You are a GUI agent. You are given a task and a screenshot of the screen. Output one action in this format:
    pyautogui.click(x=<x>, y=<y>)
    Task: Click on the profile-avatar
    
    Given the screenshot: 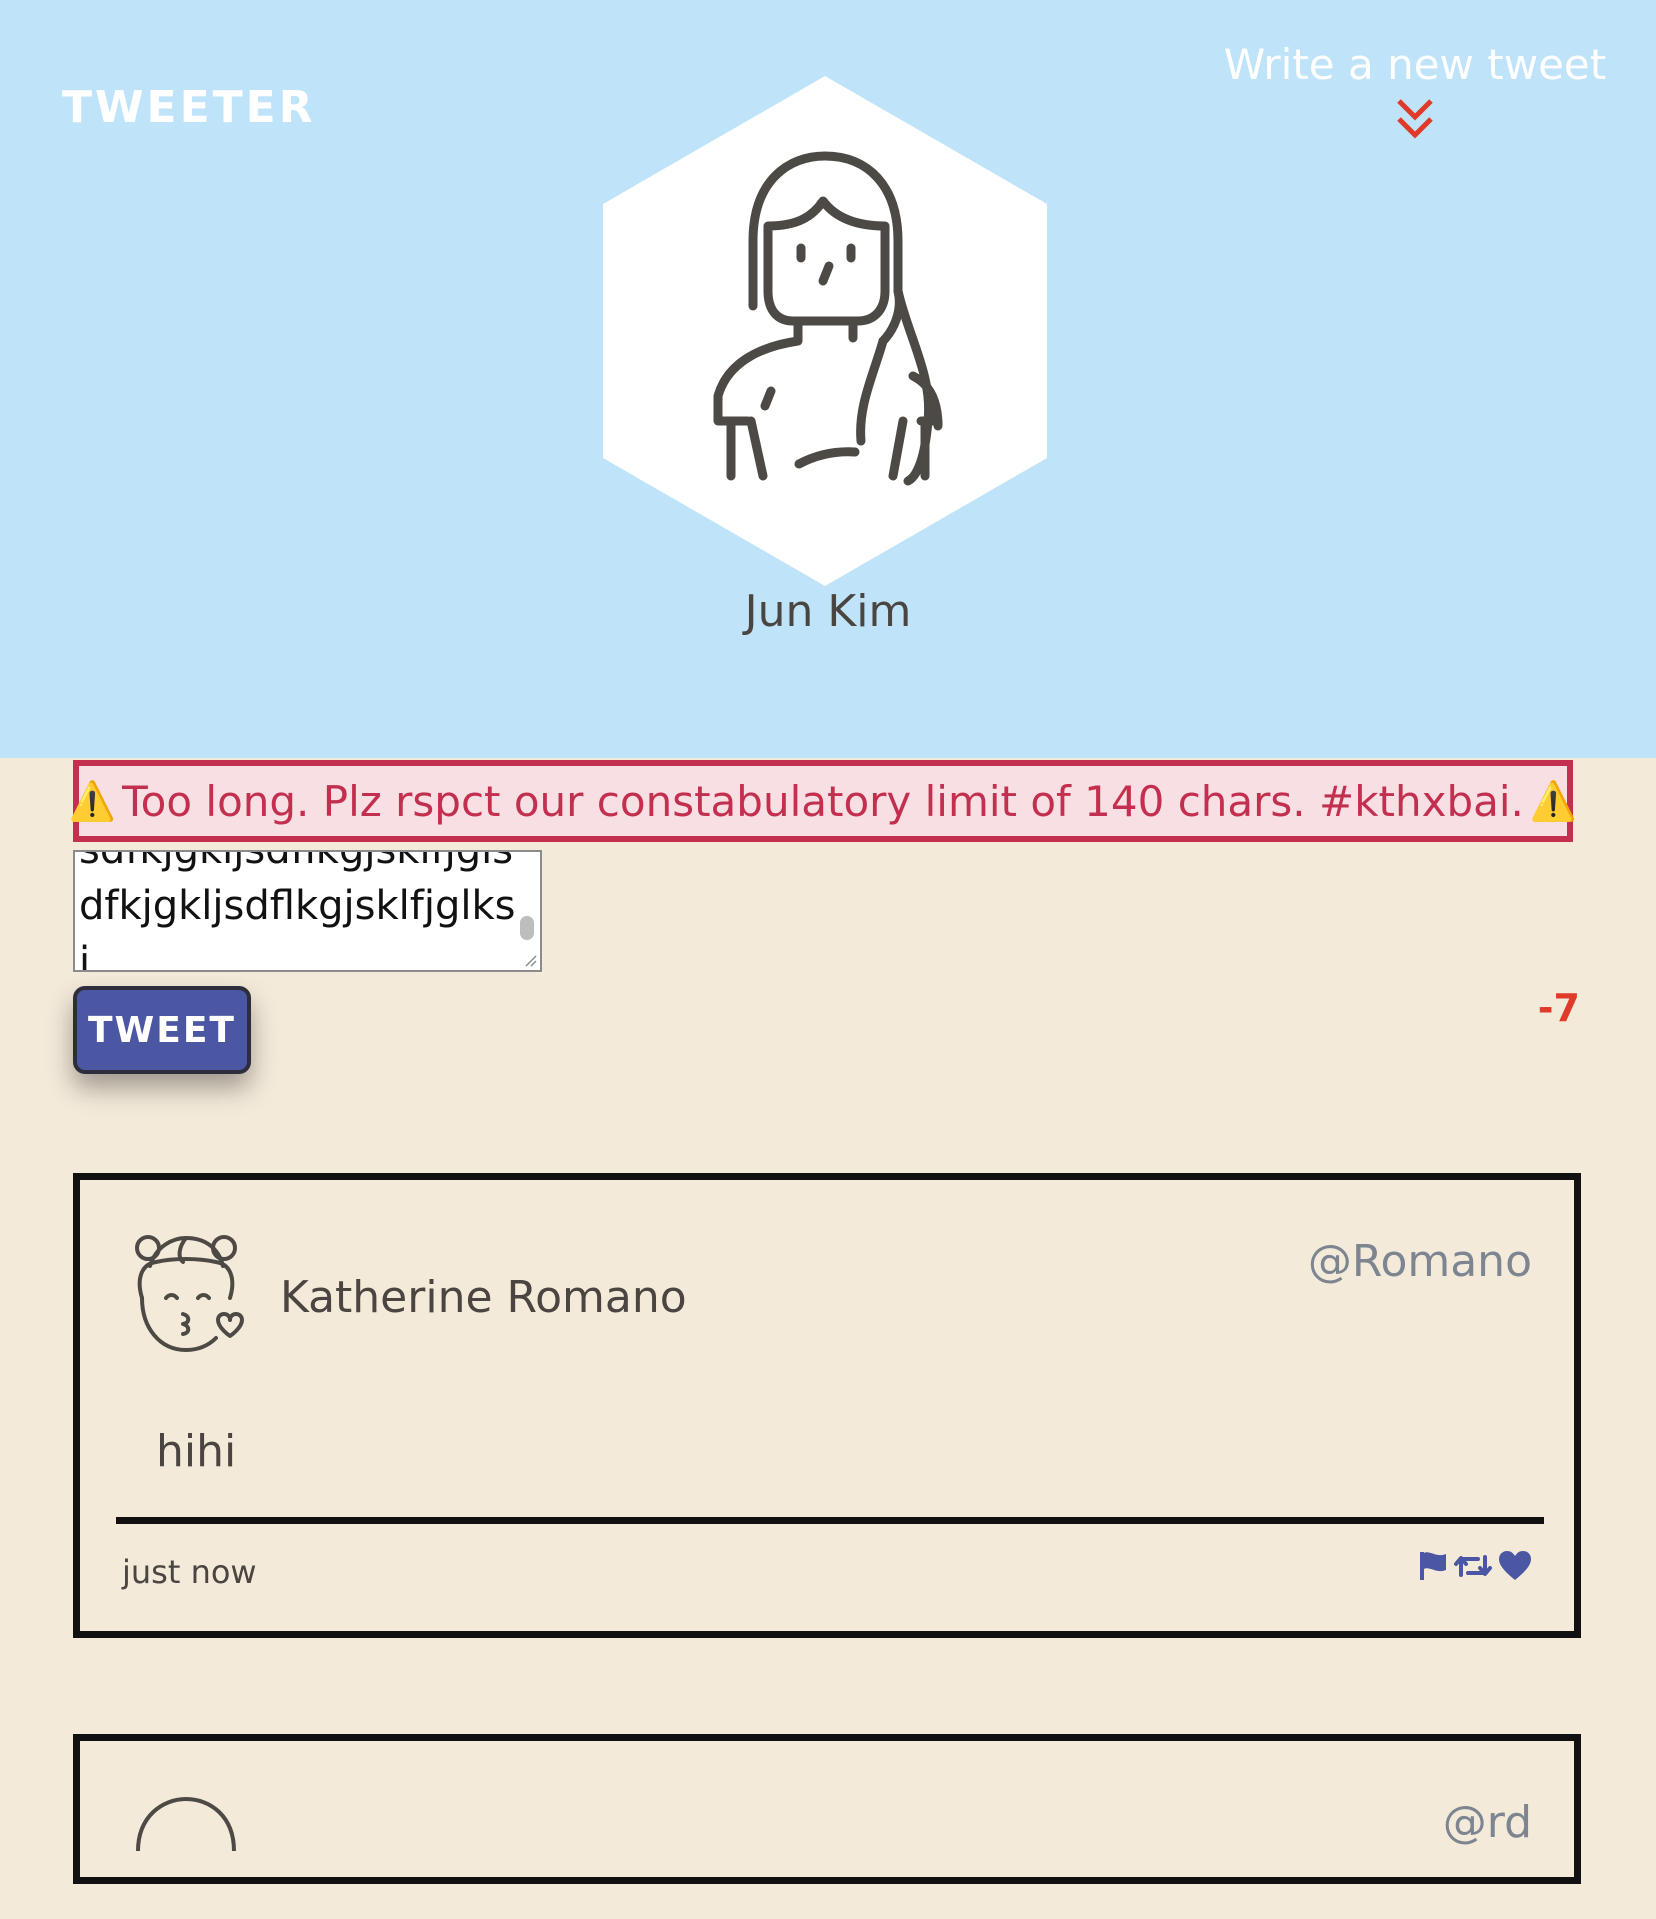 What is the action you would take?
    pyautogui.click(x=825, y=331)
    